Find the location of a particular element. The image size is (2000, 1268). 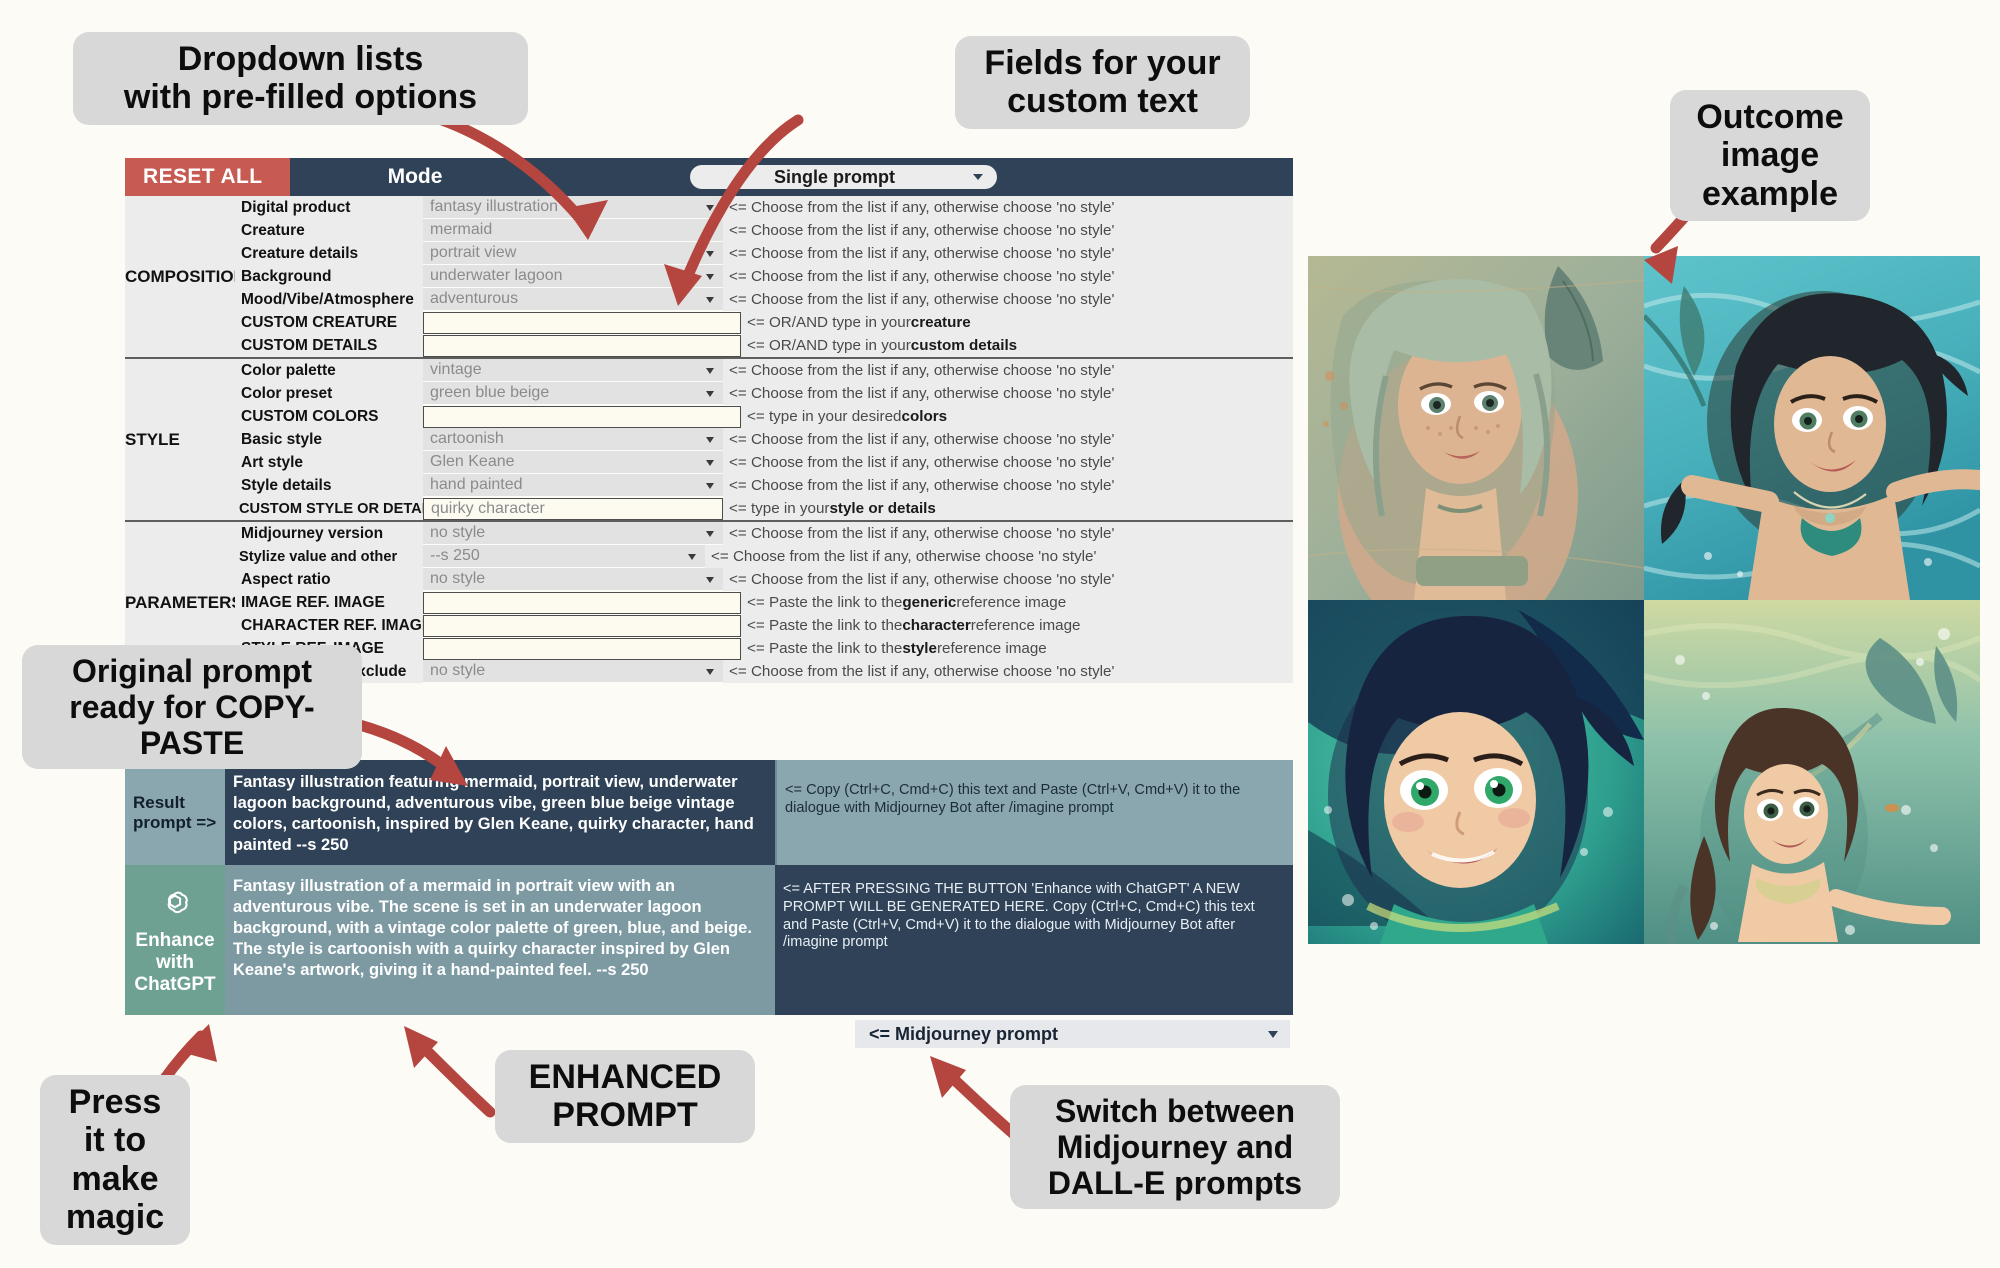

callout-dropdowns-text: Dropdown lists with pre-filled options is located at coordinates (300, 78).